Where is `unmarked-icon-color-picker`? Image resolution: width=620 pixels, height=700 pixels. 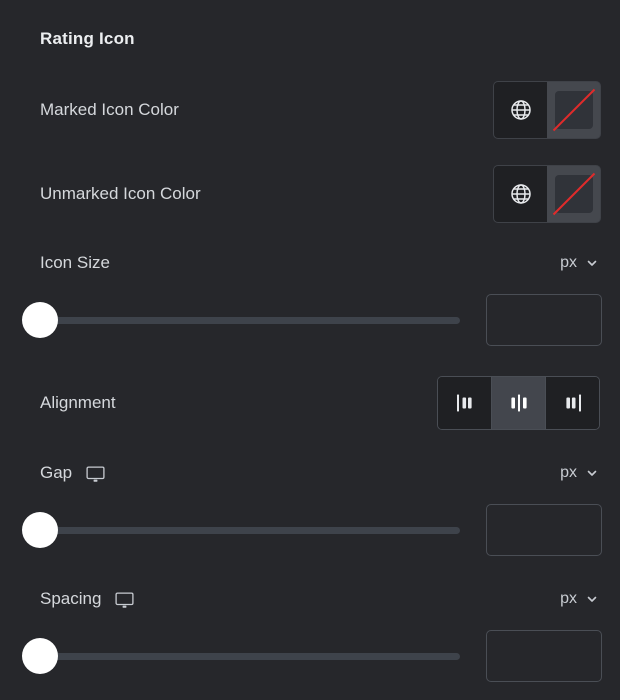 unmarked-icon-color-picker is located at coordinates (547, 194).